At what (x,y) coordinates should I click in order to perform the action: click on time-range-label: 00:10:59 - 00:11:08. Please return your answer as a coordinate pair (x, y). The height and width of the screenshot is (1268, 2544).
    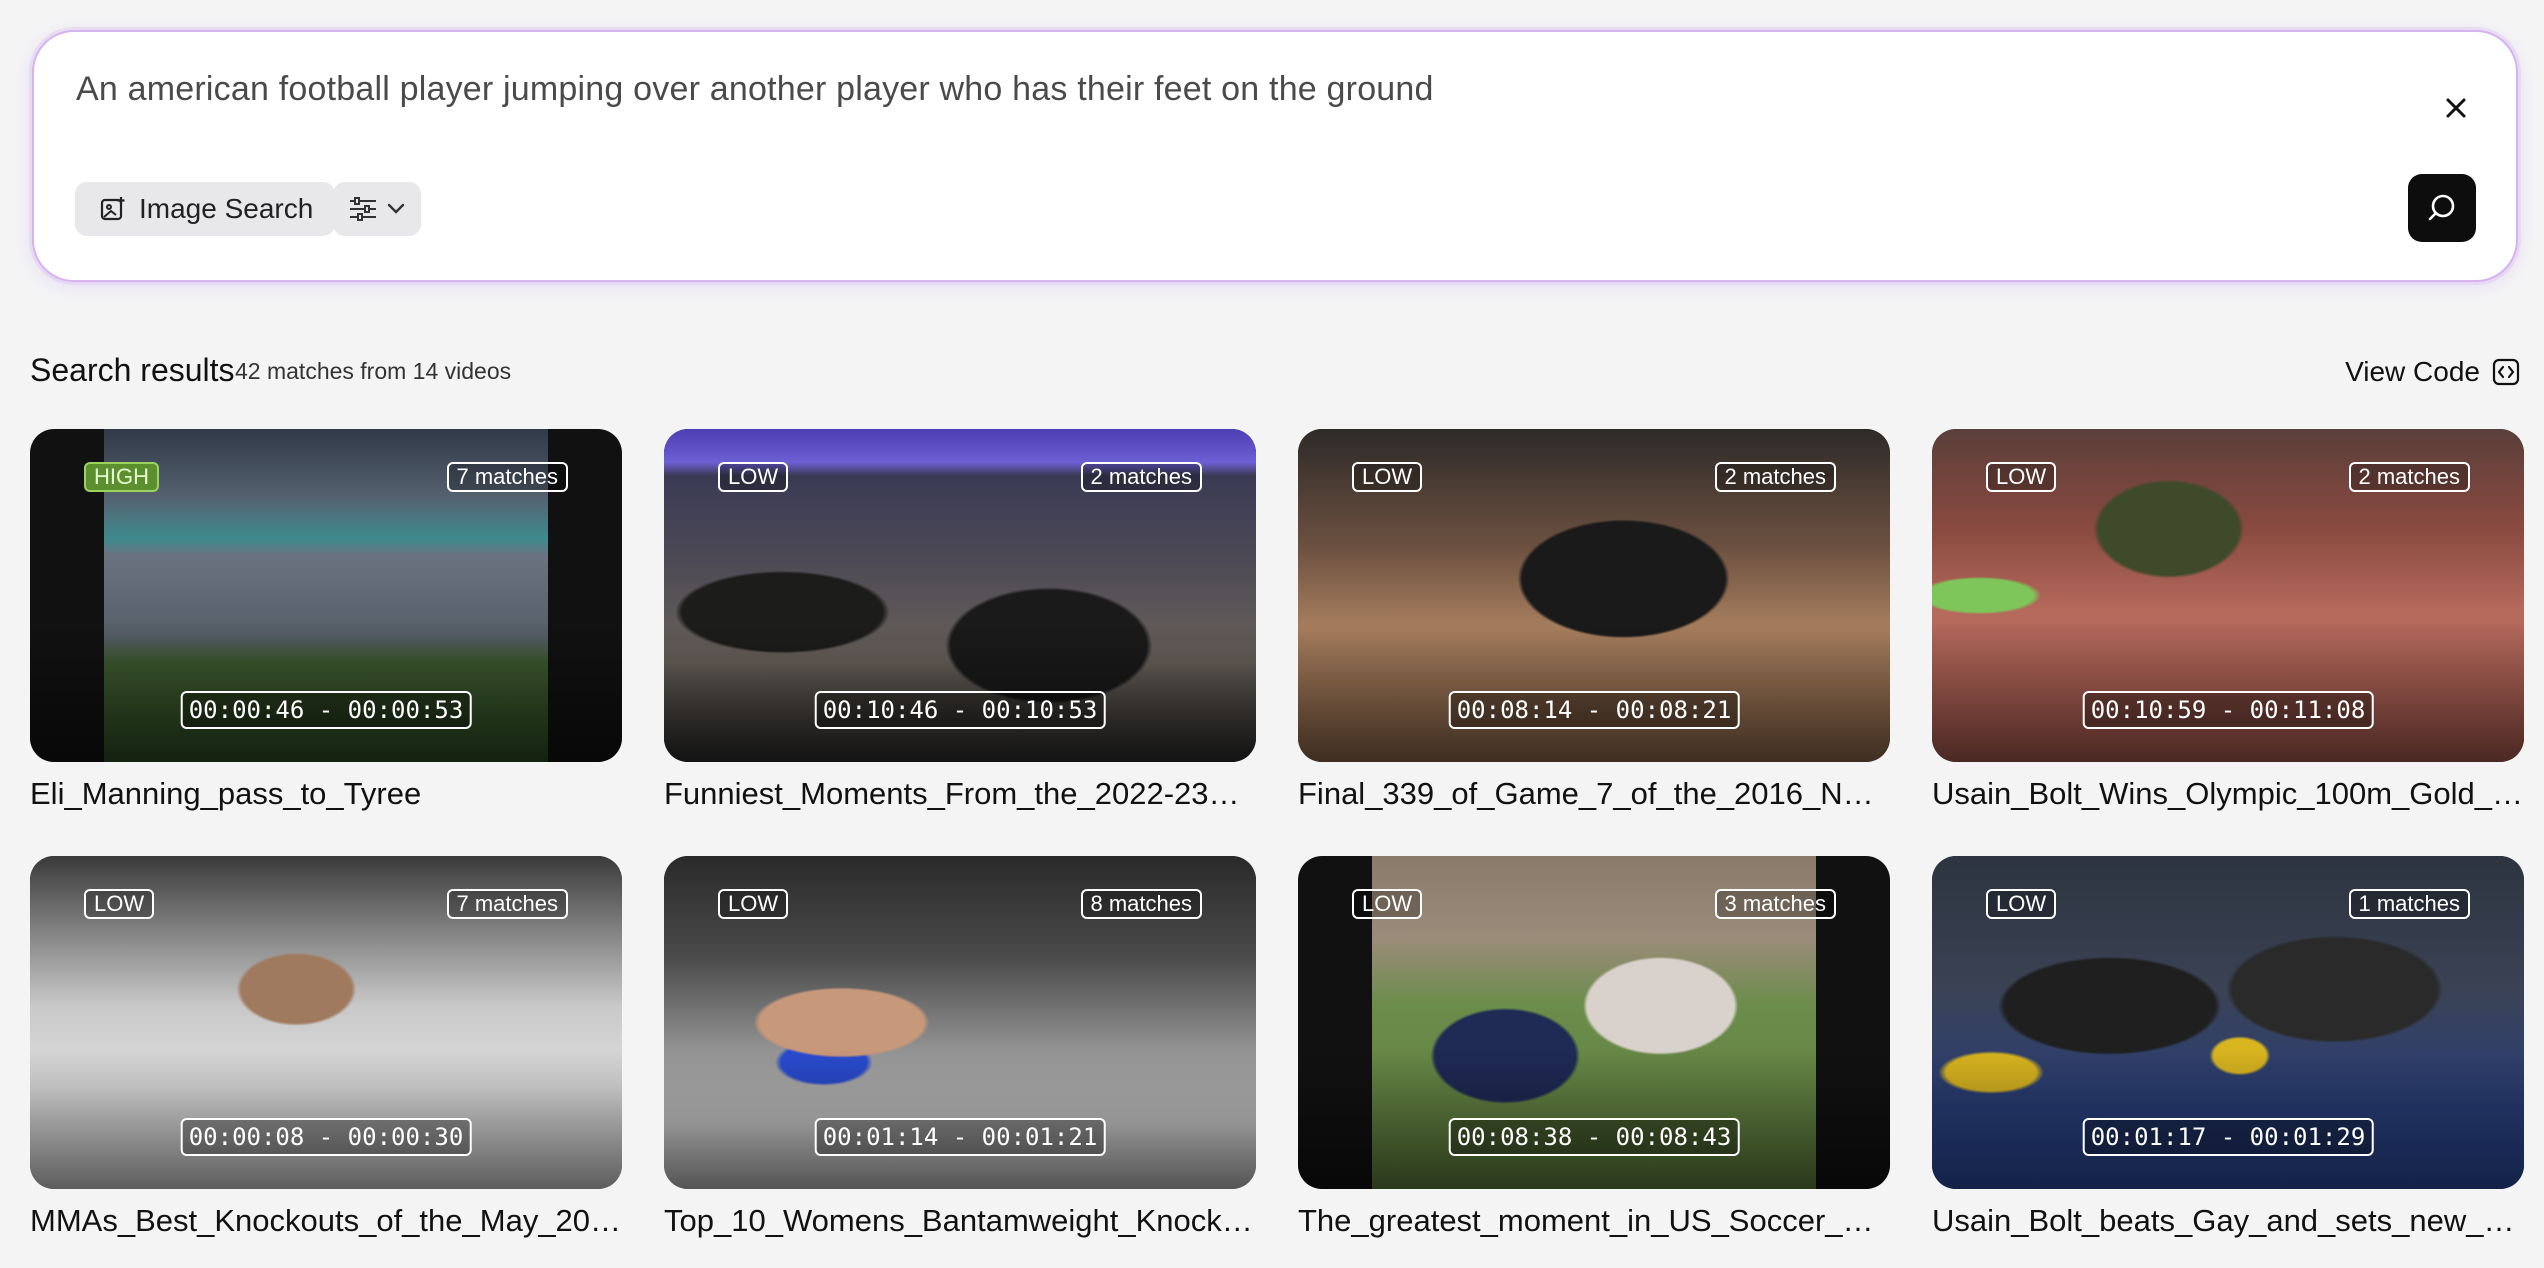
    Looking at the image, I should click on (2228, 710).